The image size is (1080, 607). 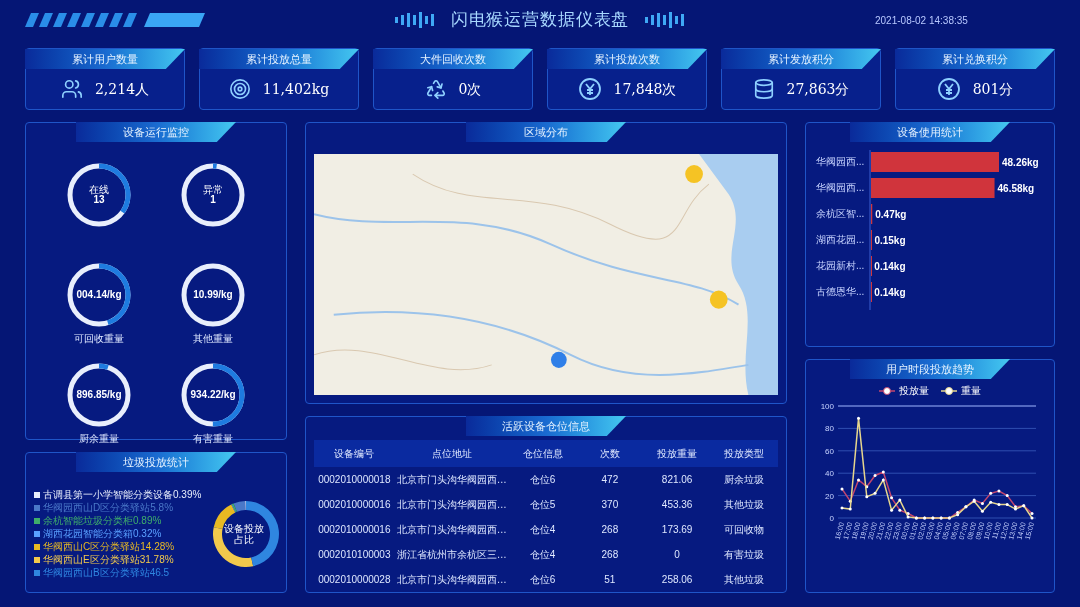 What do you see at coordinates (891, 214) in the screenshot?
I see `bar-value-label: 0.47kg` at bounding box center [891, 214].